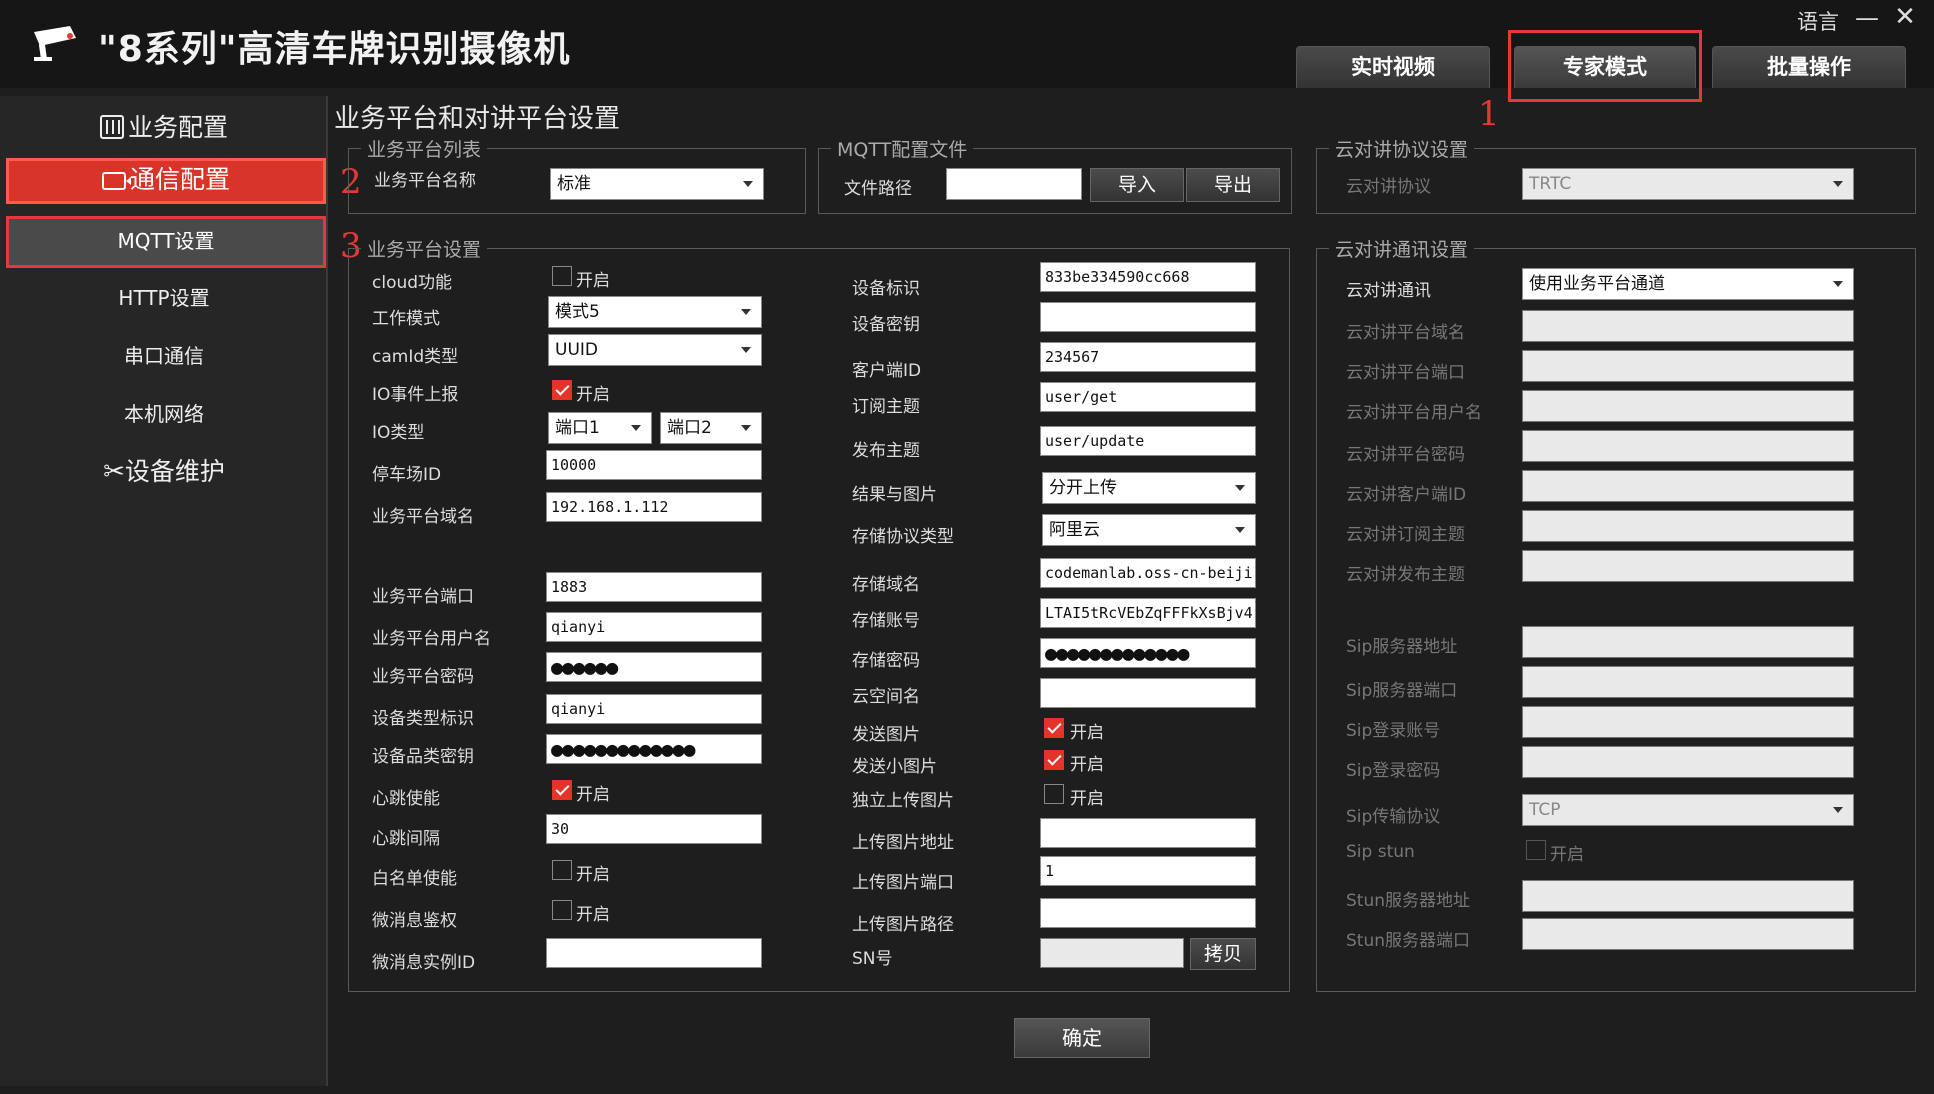 This screenshot has height=1094, width=1934. What do you see at coordinates (1688, 642) in the screenshot?
I see `sip-server-input` at bounding box center [1688, 642].